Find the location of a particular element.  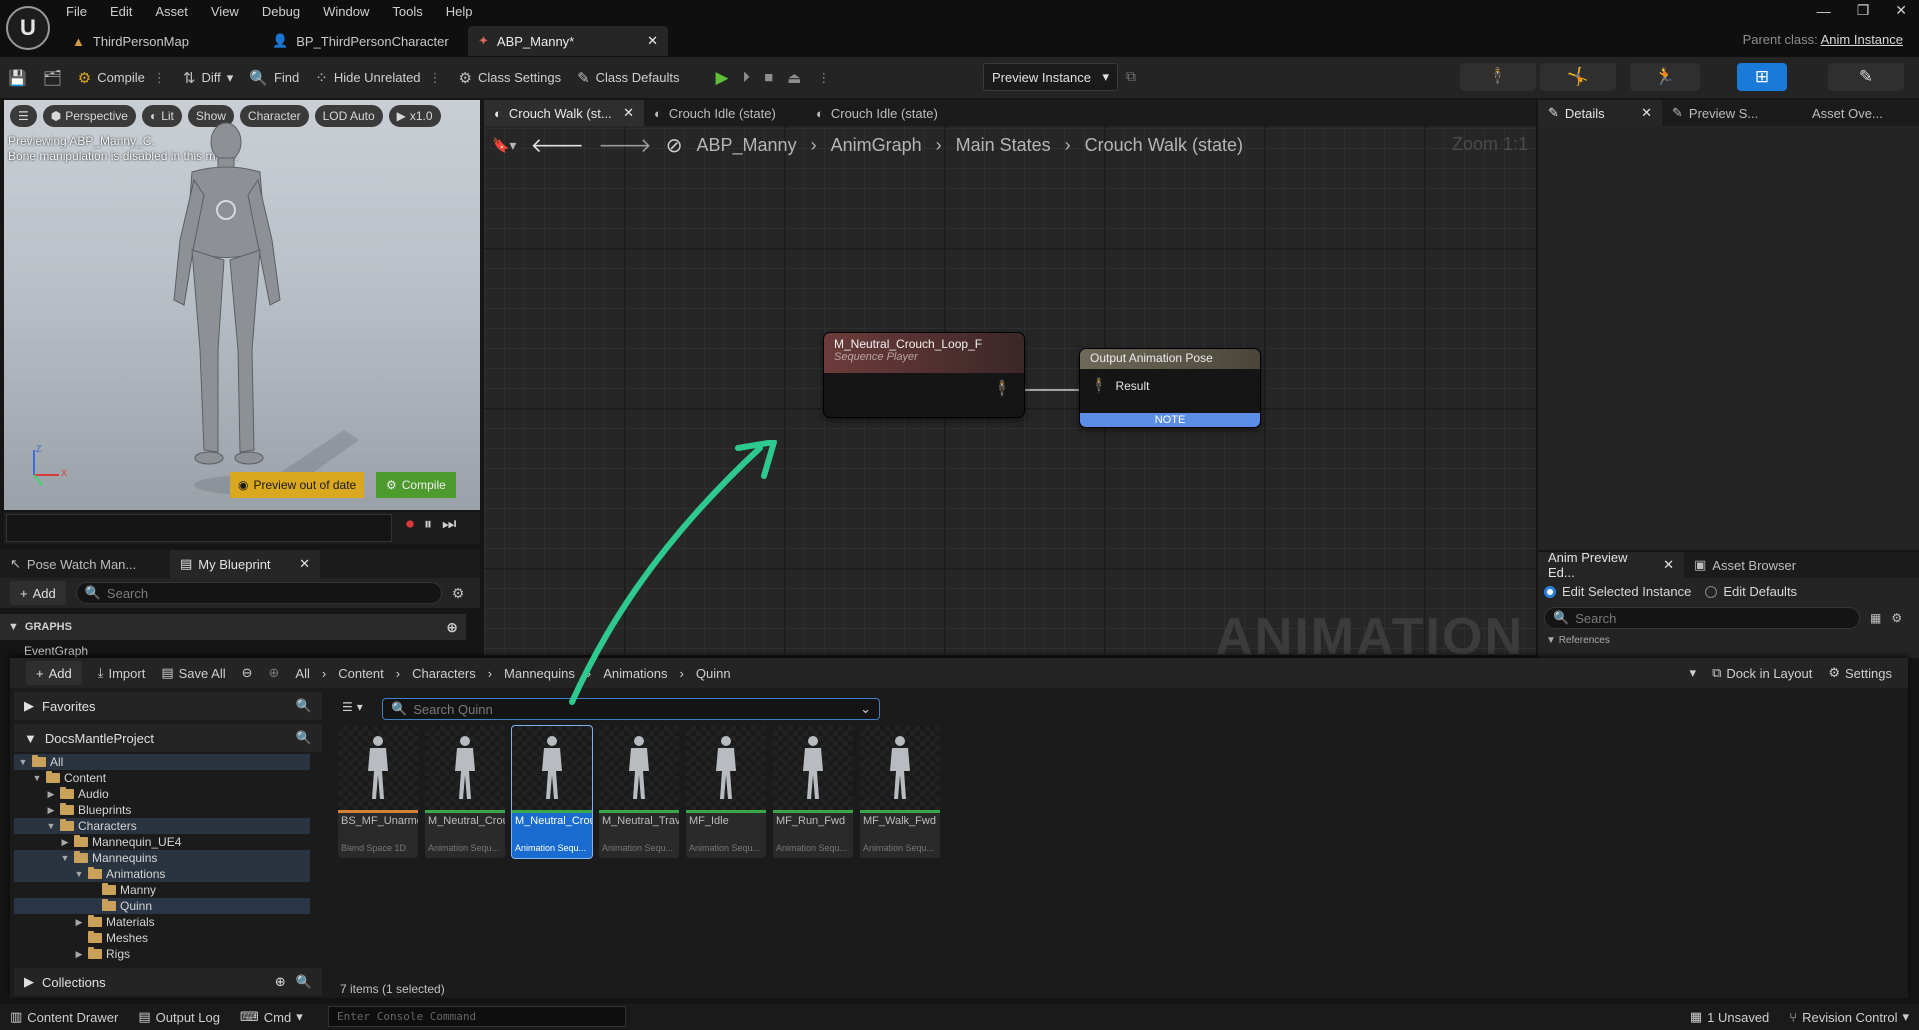

unsaved-button: ▦ 1 Unsaved is located at coordinates (1729, 1017).